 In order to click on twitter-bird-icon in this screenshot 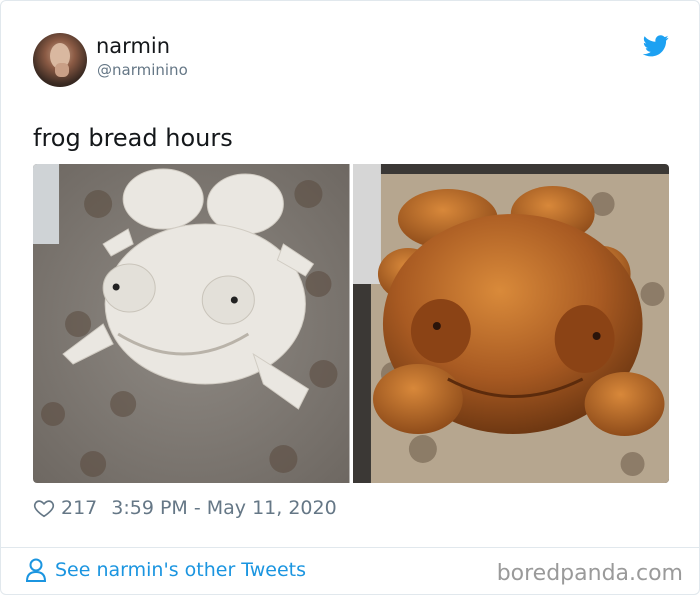, I will do `click(656, 46)`.